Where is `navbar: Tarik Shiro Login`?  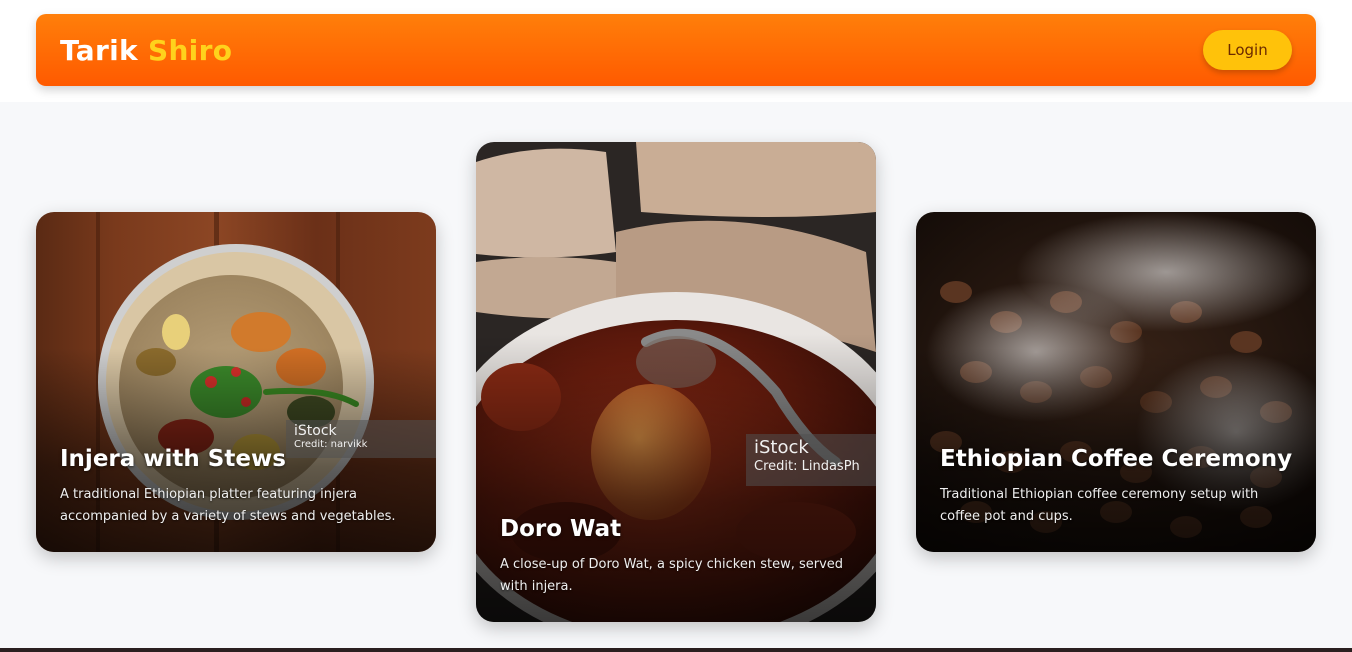 navbar: Tarik Shiro Login is located at coordinates (676, 50).